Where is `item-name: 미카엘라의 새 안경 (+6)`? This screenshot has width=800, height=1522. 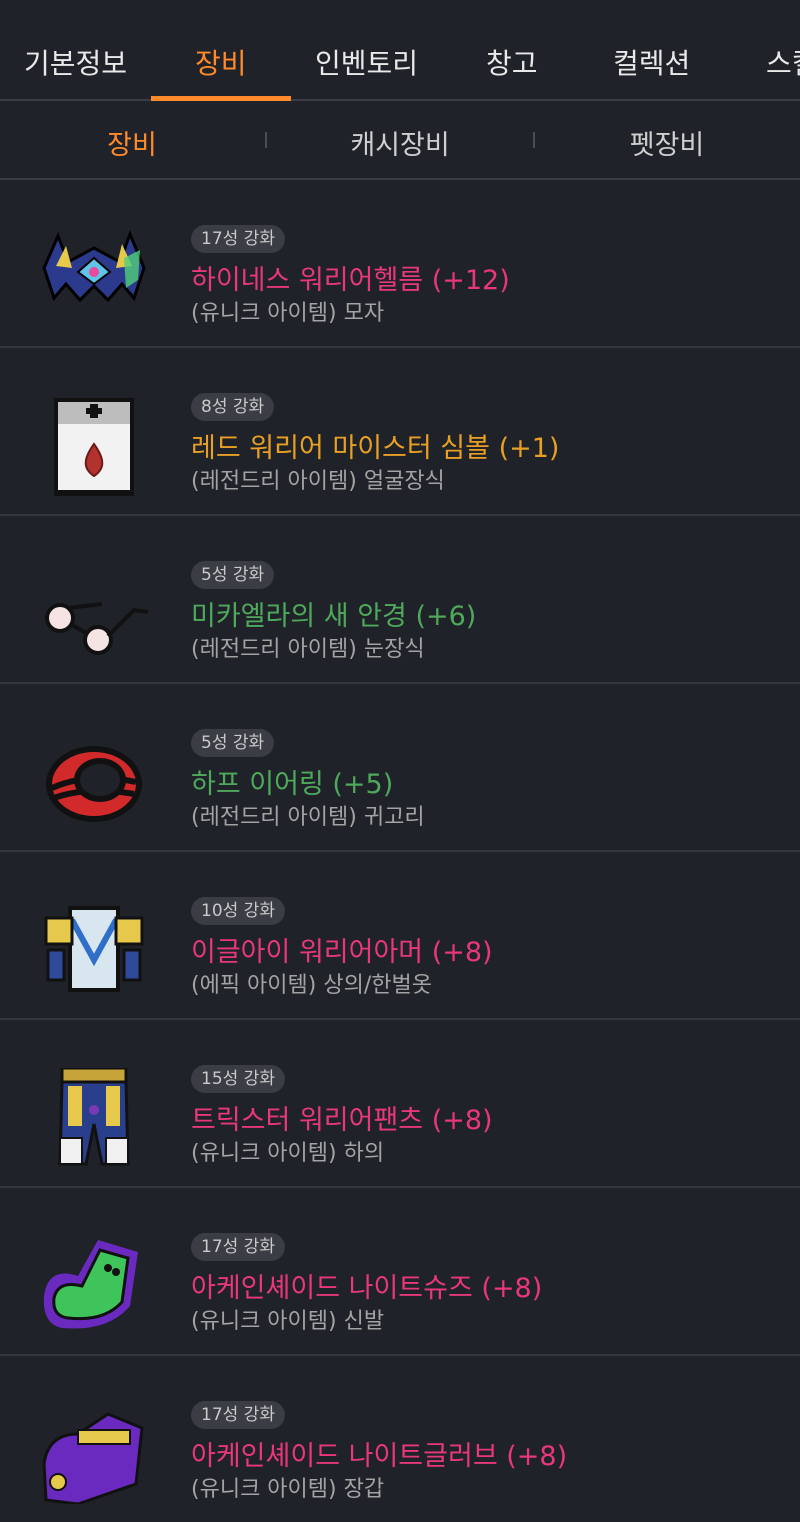
item-name: 미카엘라의 새 안경 (+6) is located at coordinates (334, 616).